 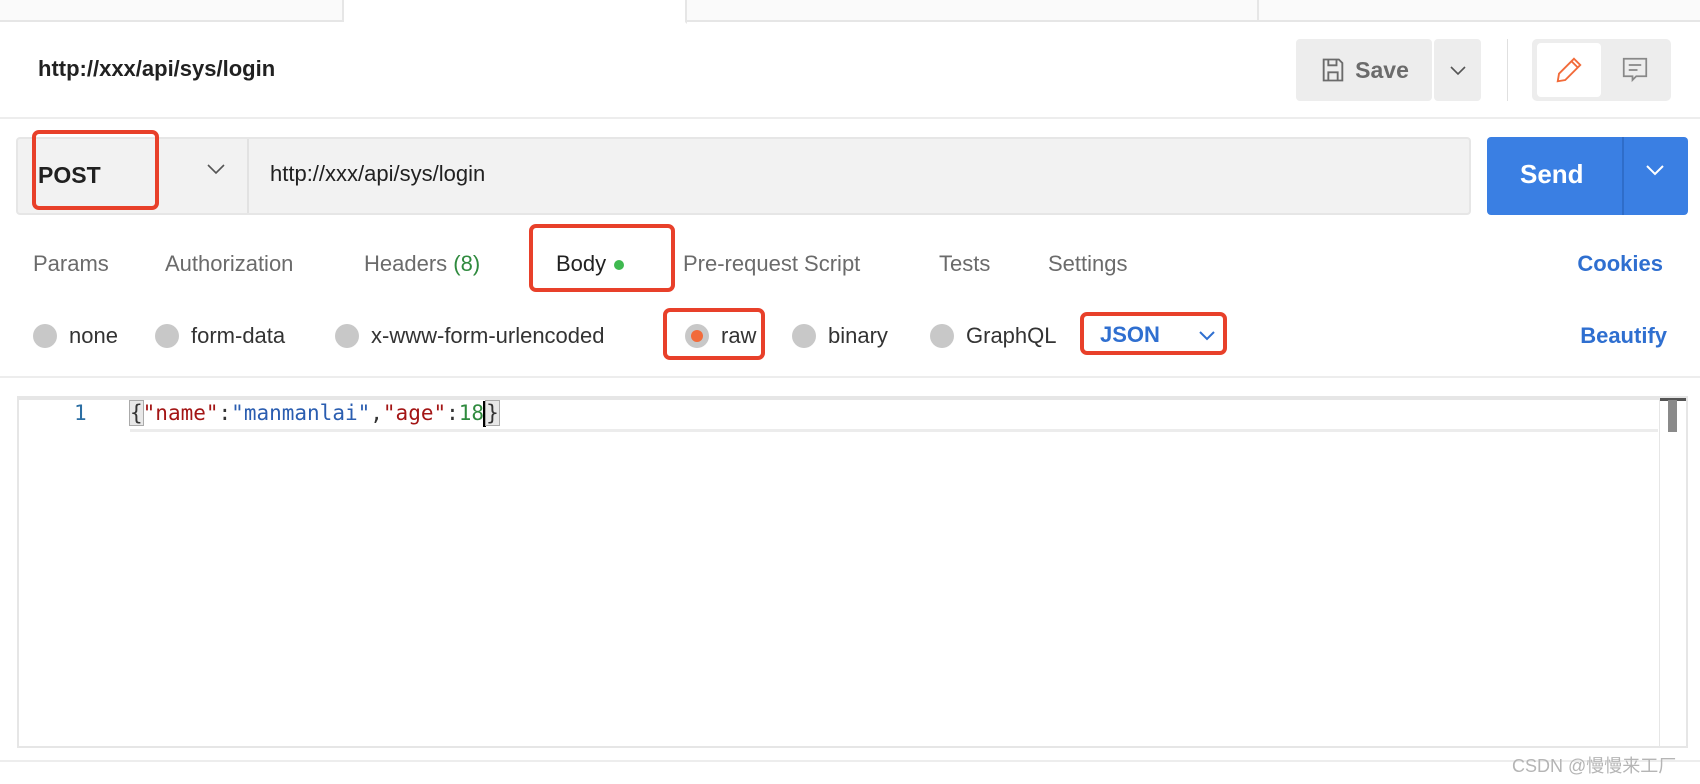 I want to click on json-key: "age", so click(x=414, y=413).